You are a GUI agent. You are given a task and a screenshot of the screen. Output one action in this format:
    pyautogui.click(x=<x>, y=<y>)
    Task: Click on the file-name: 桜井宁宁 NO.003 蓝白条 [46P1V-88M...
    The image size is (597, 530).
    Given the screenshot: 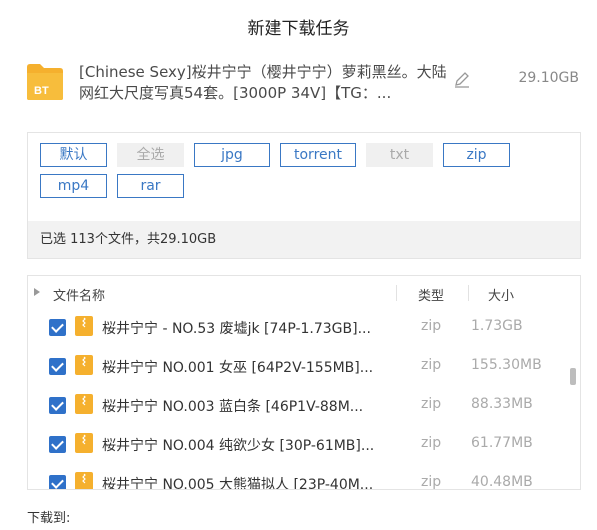 What is the action you would take?
    pyautogui.click(x=233, y=407)
    